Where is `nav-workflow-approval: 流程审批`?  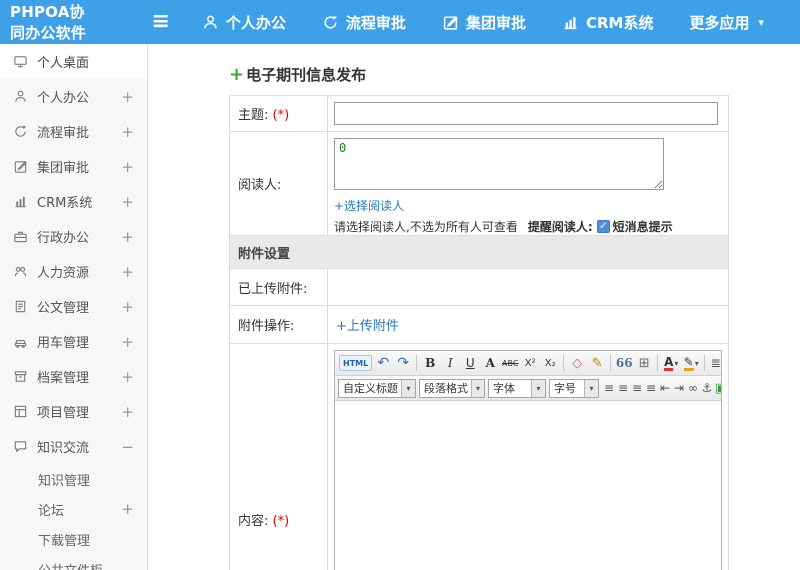 nav-workflow-approval: 流程审批 is located at coordinates (364, 22).